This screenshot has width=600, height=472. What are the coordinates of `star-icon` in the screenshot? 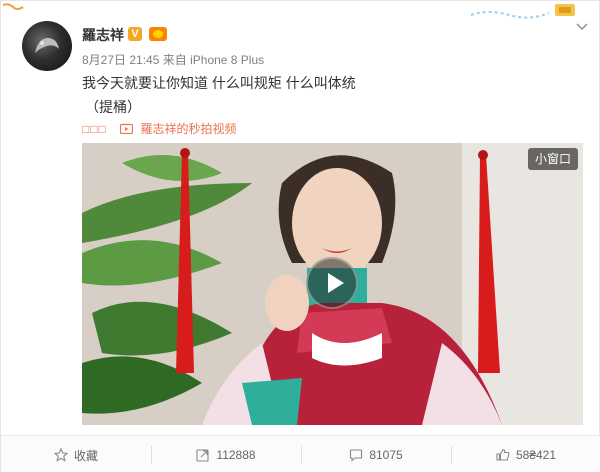 It's located at (60, 455).